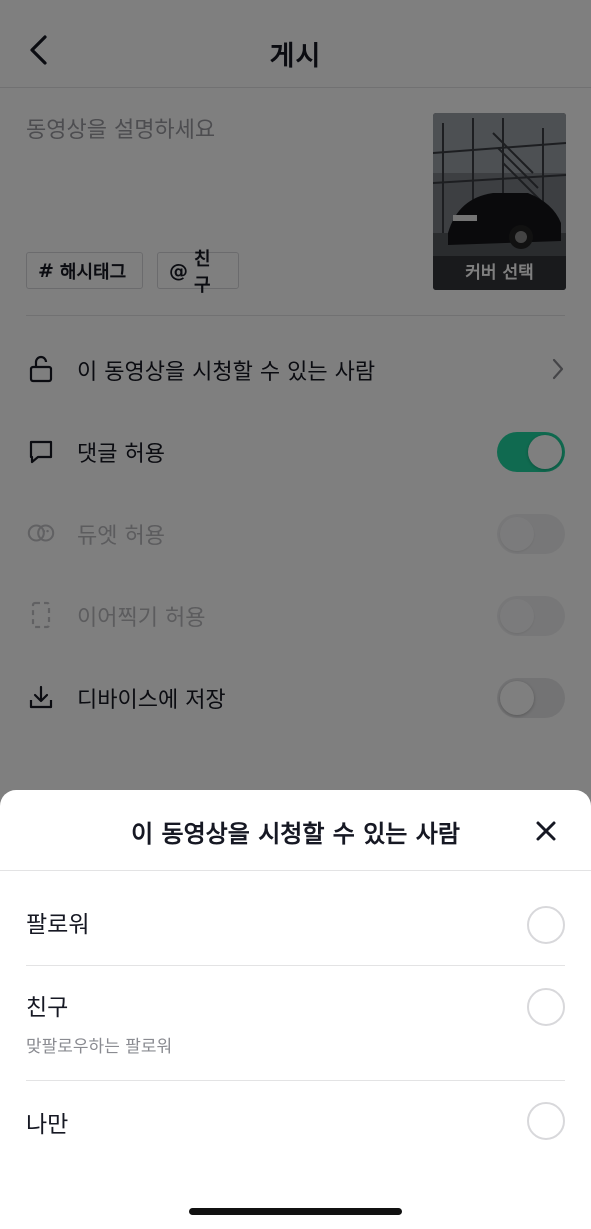  What do you see at coordinates (47, 1008) in the screenshot?
I see `option-label: 친구` at bounding box center [47, 1008].